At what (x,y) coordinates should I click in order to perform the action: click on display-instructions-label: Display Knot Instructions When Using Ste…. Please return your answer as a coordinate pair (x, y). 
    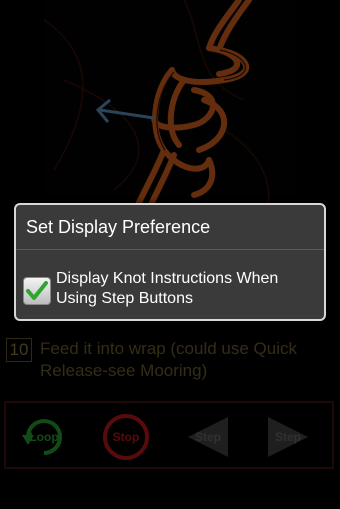
    Looking at the image, I should click on (187, 289).